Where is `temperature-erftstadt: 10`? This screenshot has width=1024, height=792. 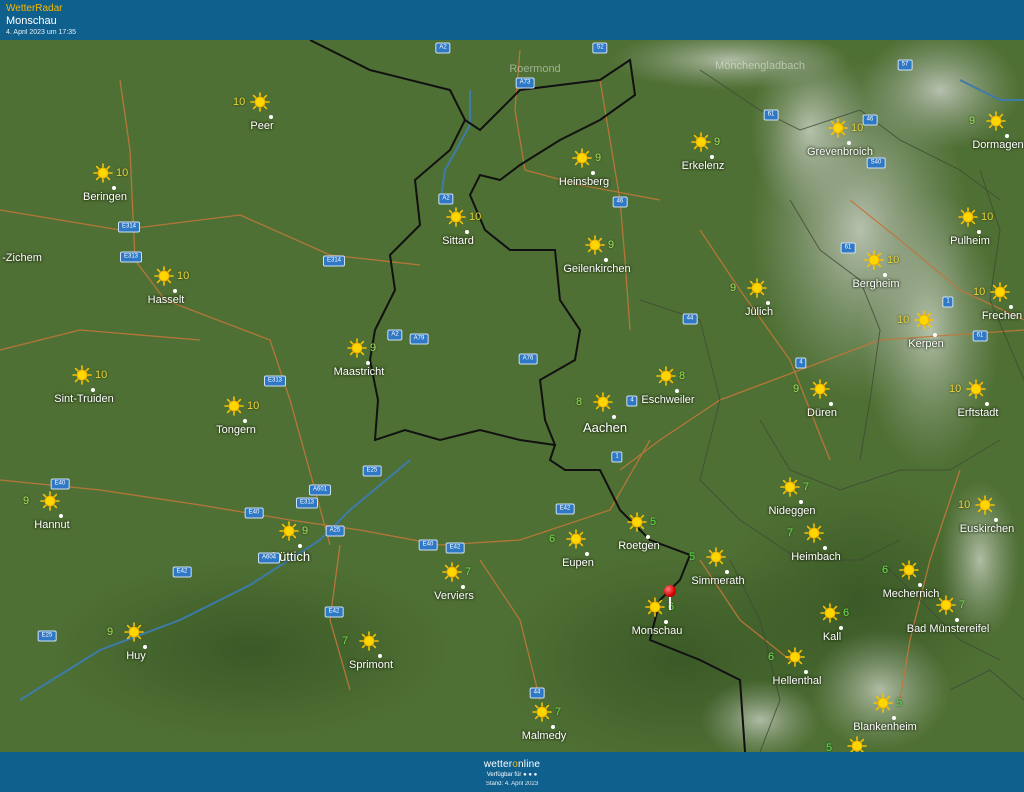 temperature-erftstadt: 10 is located at coordinates (955, 389).